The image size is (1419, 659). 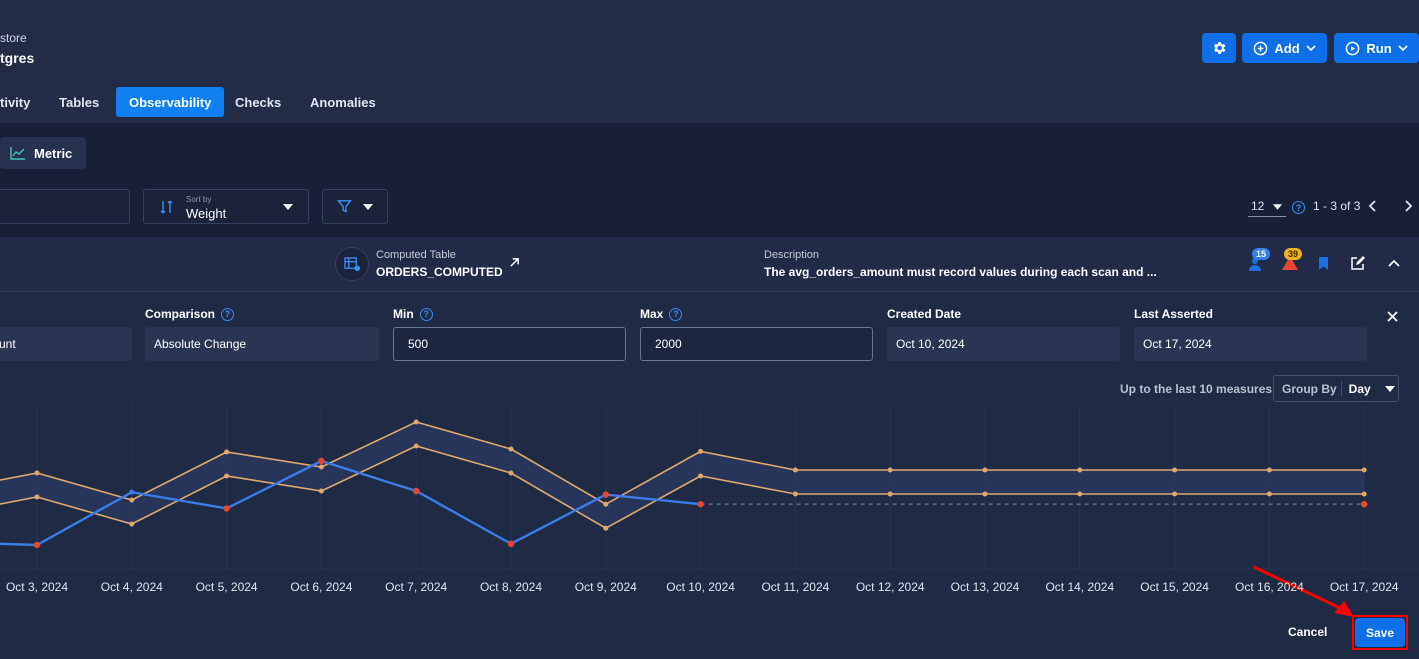 What do you see at coordinates (1267, 216) in the screenshot?
I see `page-size-underline` at bounding box center [1267, 216].